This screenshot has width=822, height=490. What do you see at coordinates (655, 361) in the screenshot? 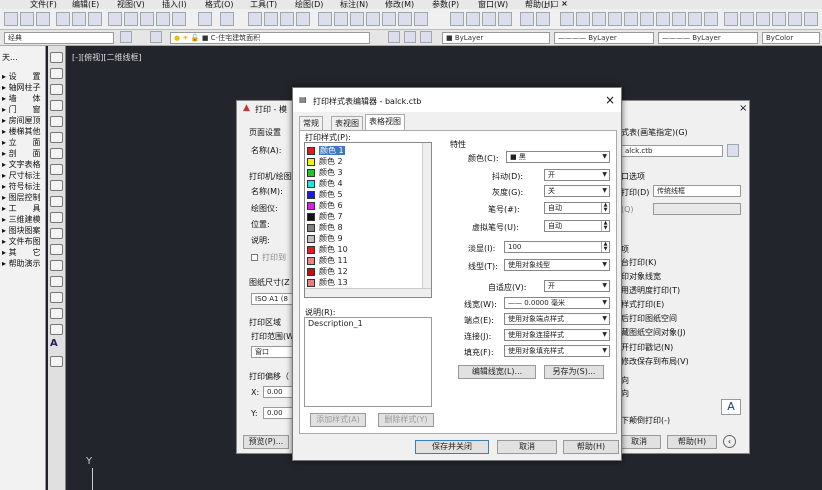
I see `option-save-layout: 修改保存到布局(V)` at bounding box center [655, 361].